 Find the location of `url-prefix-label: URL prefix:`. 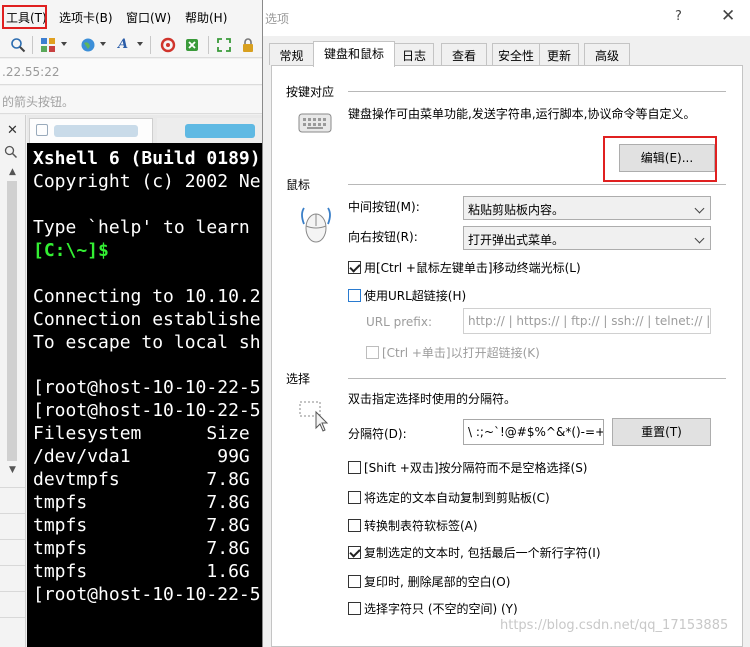

url-prefix-label: URL prefix: is located at coordinates (399, 322).